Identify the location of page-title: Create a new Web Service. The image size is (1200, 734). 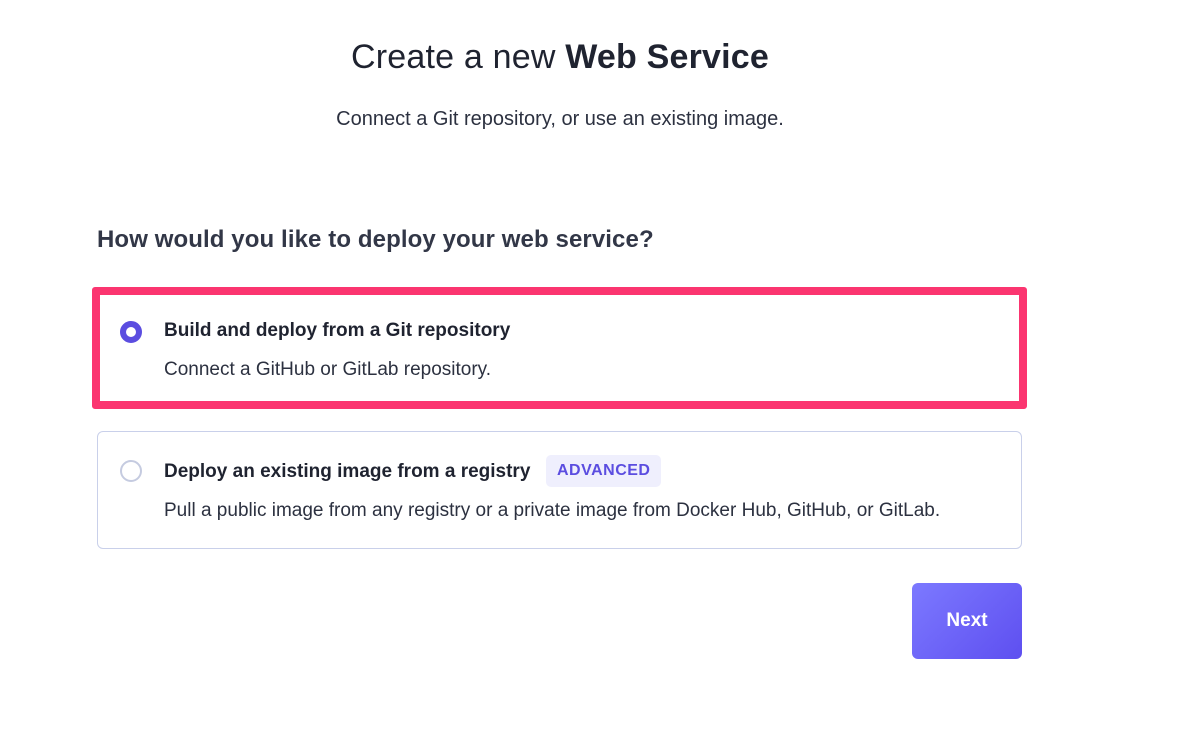
(560, 57).